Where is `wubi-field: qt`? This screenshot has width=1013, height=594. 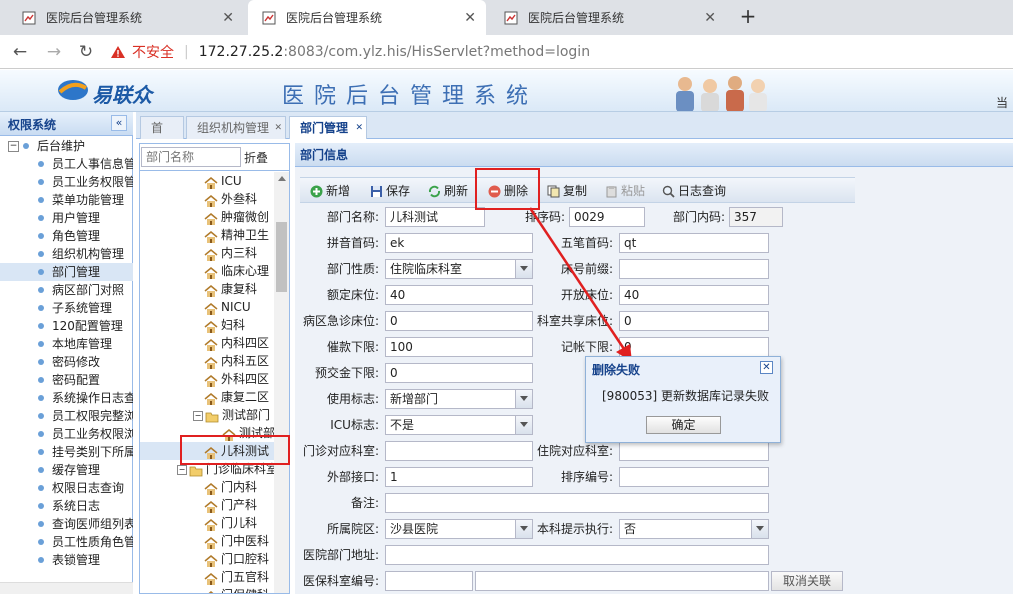 wubi-field: qt is located at coordinates (694, 243).